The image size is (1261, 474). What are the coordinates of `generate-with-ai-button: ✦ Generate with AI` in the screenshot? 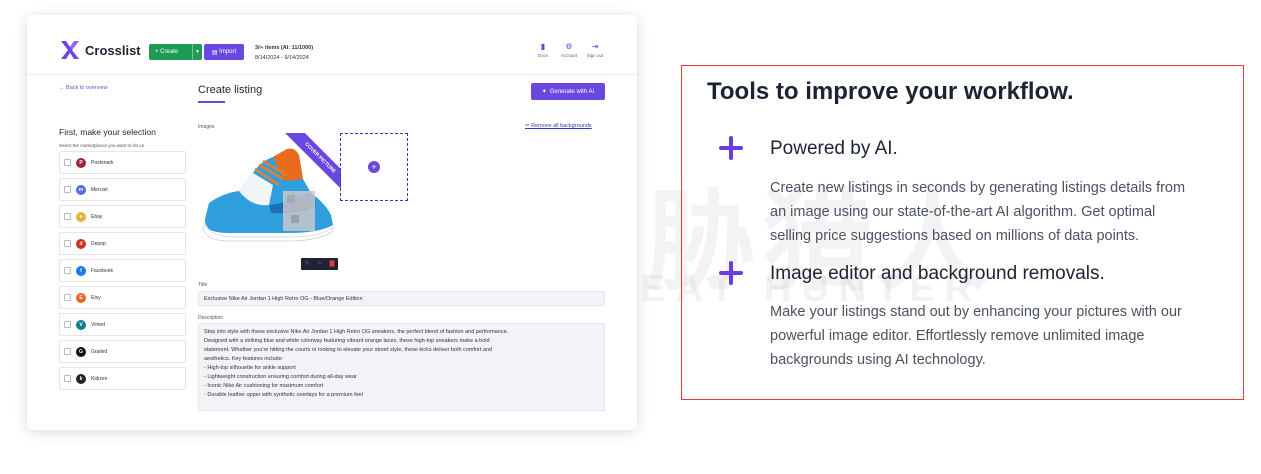 It's located at (568, 91).